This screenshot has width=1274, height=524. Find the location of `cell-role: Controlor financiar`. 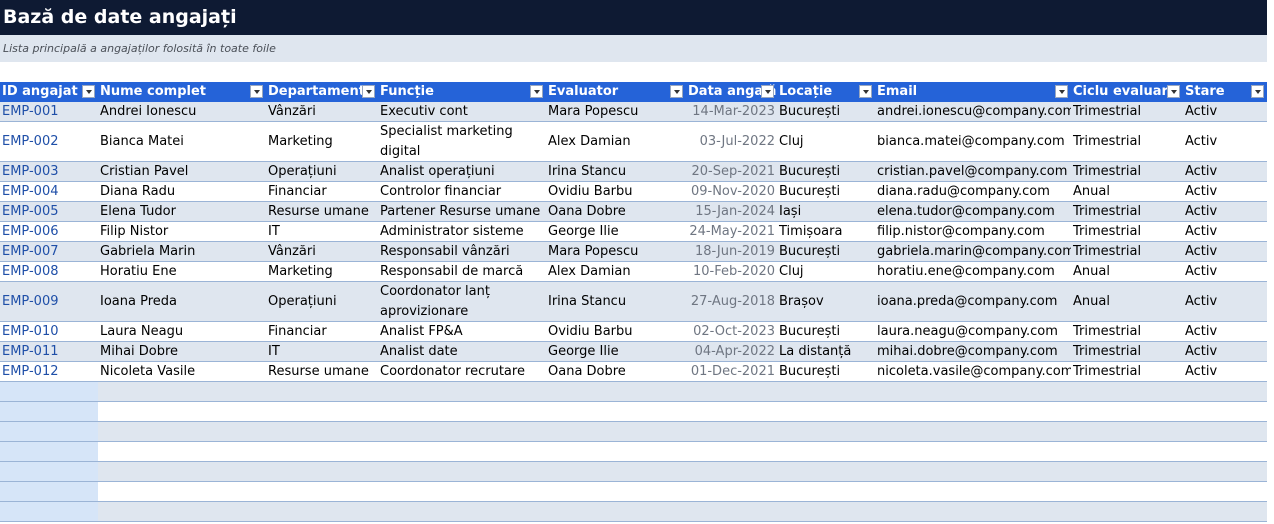

cell-role: Controlor financiar is located at coordinates (462, 191).